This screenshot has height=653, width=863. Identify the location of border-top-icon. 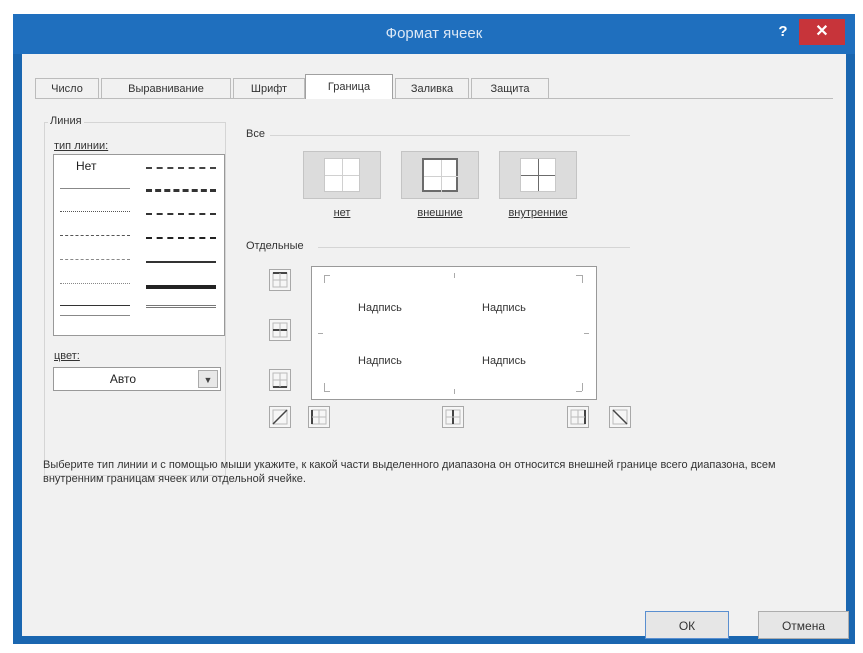
(280, 280).